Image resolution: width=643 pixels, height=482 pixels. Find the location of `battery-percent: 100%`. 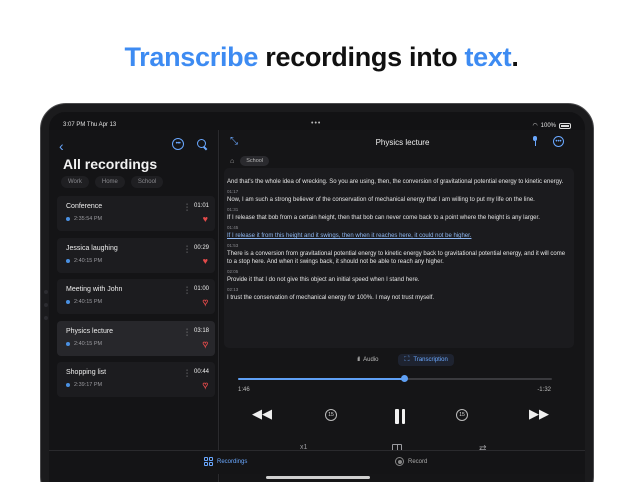

battery-percent: 100% is located at coordinates (548, 125).